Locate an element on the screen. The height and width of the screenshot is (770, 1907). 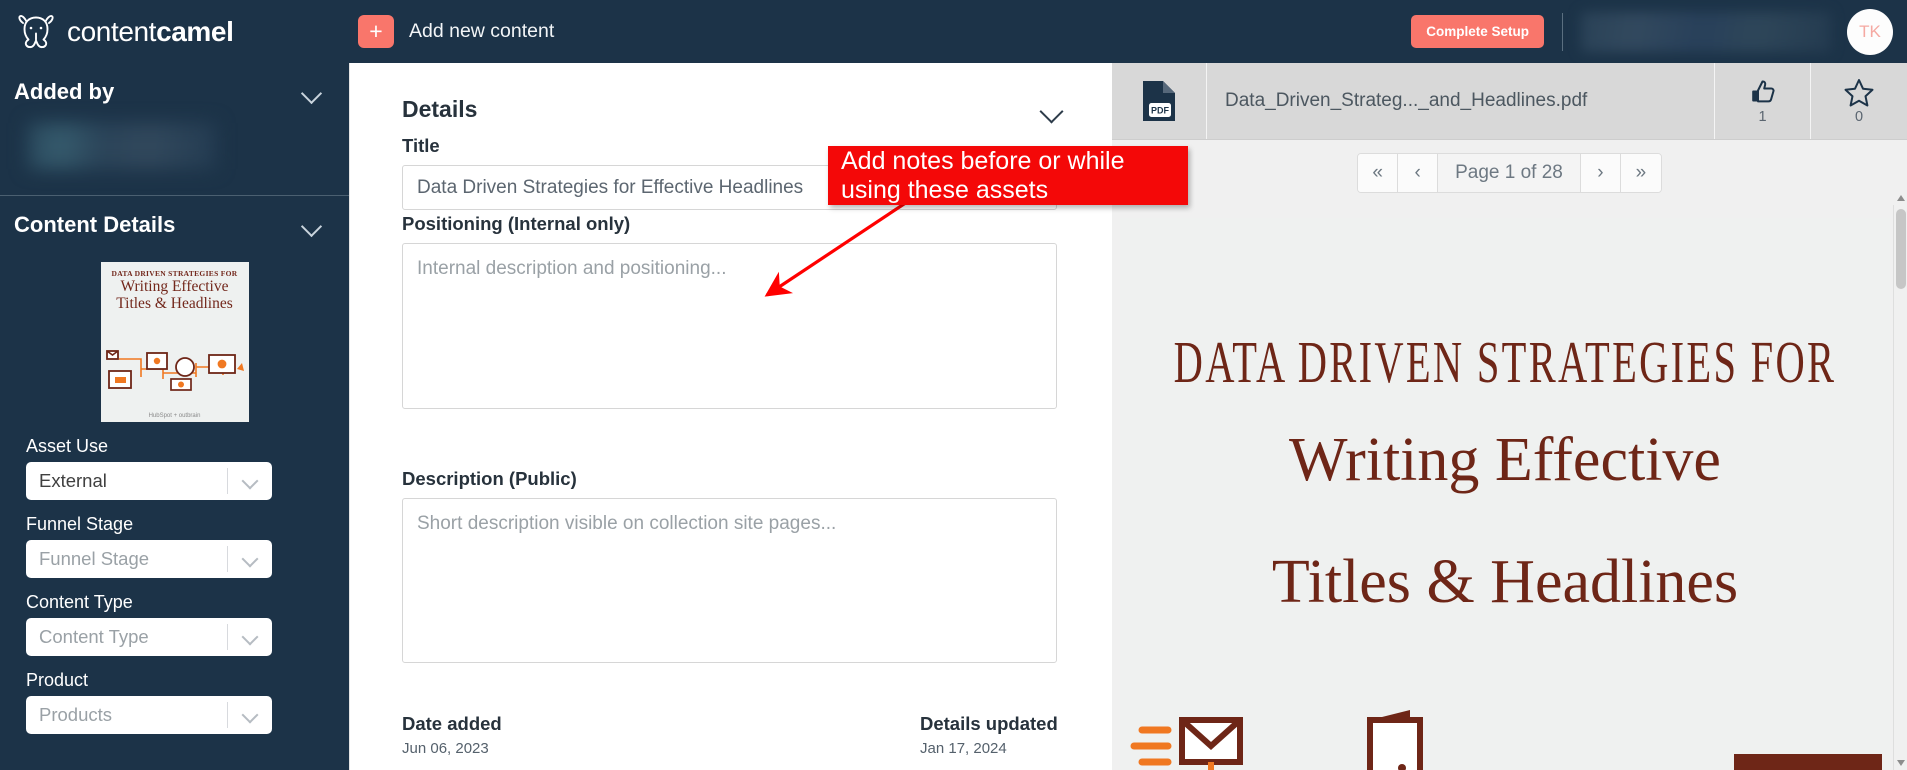
added-by-title: Added by is located at coordinates (64, 91).